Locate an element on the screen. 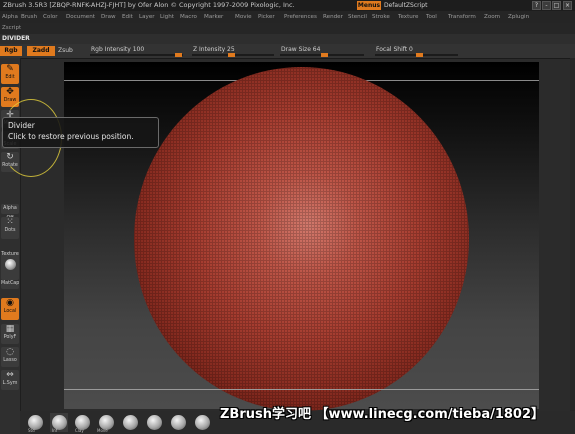 The width and height of the screenshot is (575, 434). z-intensity-handle is located at coordinates (231, 55).